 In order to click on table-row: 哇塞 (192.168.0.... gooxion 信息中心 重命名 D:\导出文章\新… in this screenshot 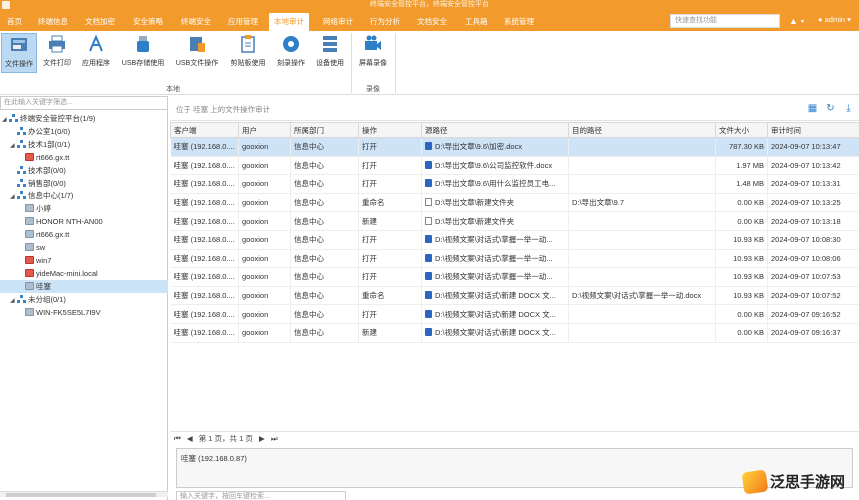, I will do `click(514, 203)`.